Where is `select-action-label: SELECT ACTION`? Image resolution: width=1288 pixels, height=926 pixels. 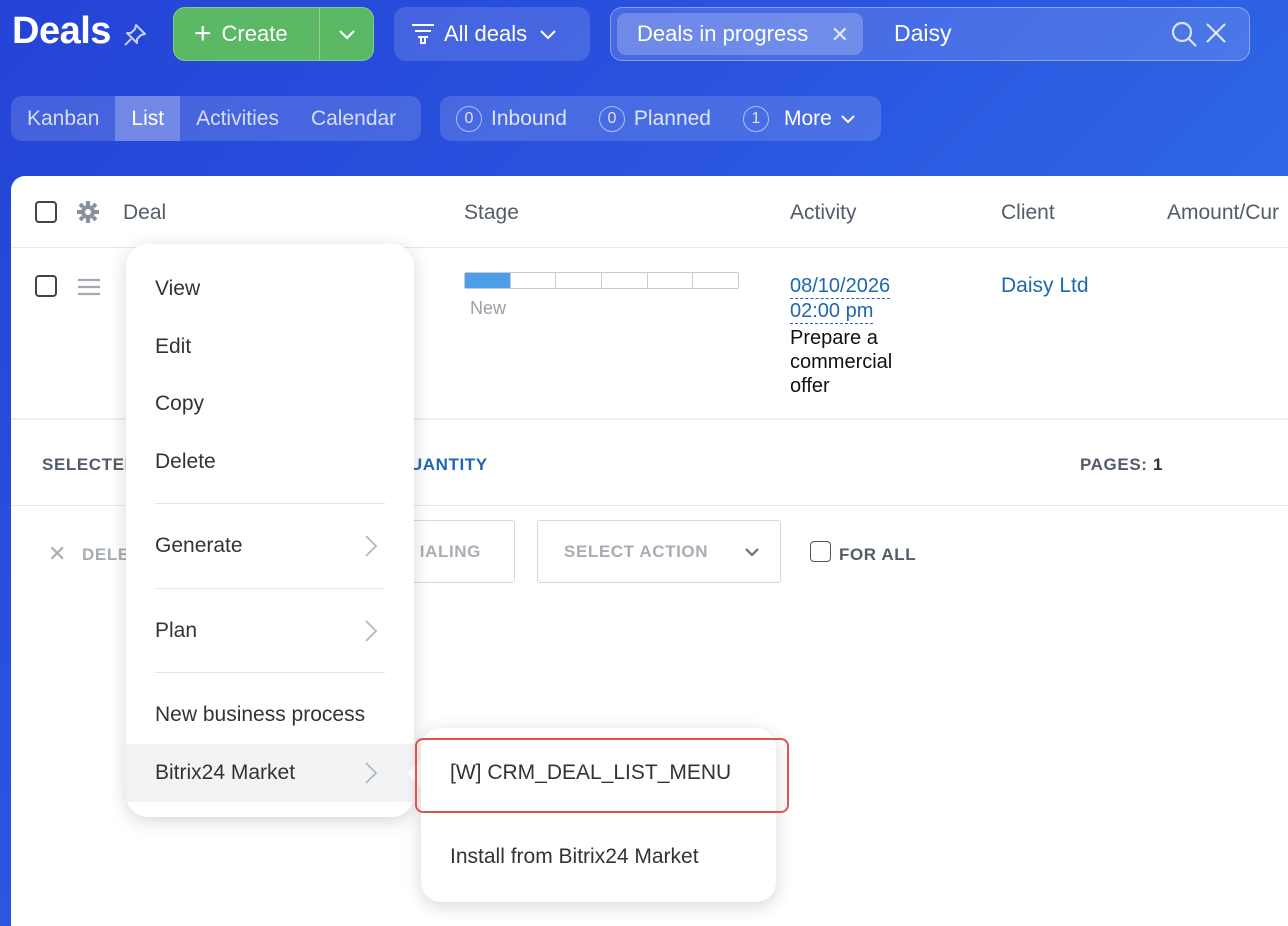 select-action-label: SELECT ACTION is located at coordinates (636, 551).